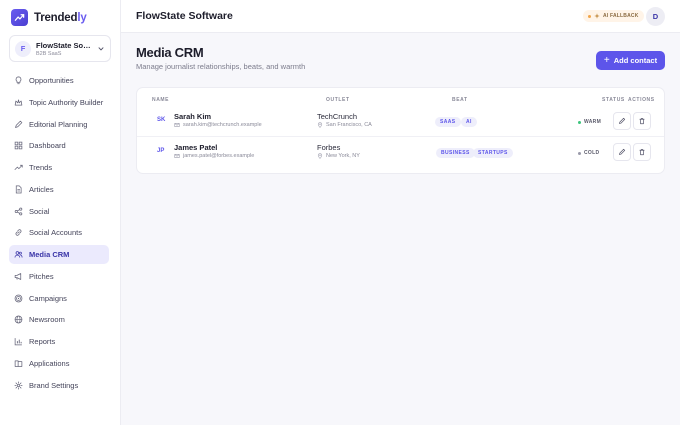 This screenshot has width=680, height=425. What do you see at coordinates (641, 100) in the screenshot?
I see `column-header-actions: ACTIONS` at bounding box center [641, 100].